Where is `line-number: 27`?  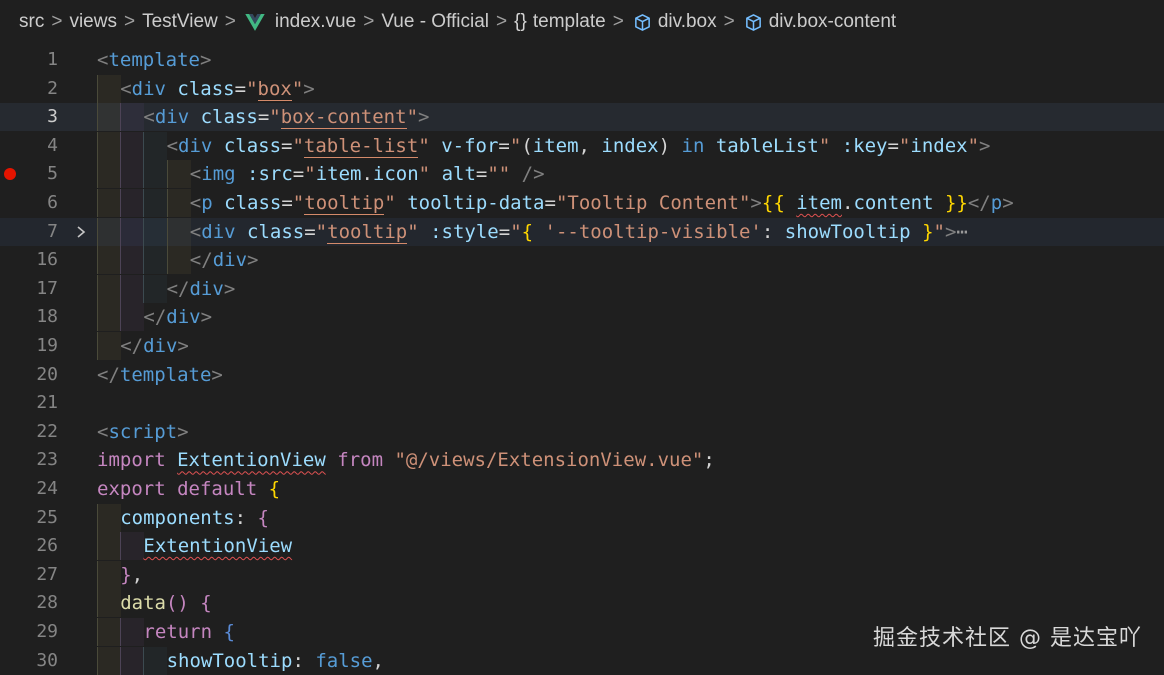
line-number: 27 is located at coordinates (29, 575).